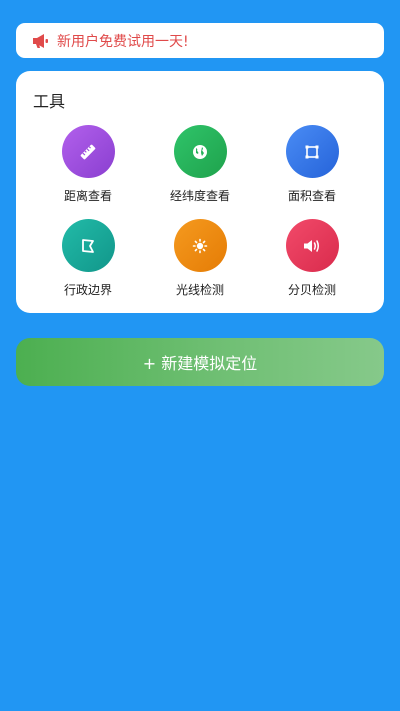 The image size is (400, 711). What do you see at coordinates (88, 245) in the screenshot?
I see `boundary-icon` at bounding box center [88, 245].